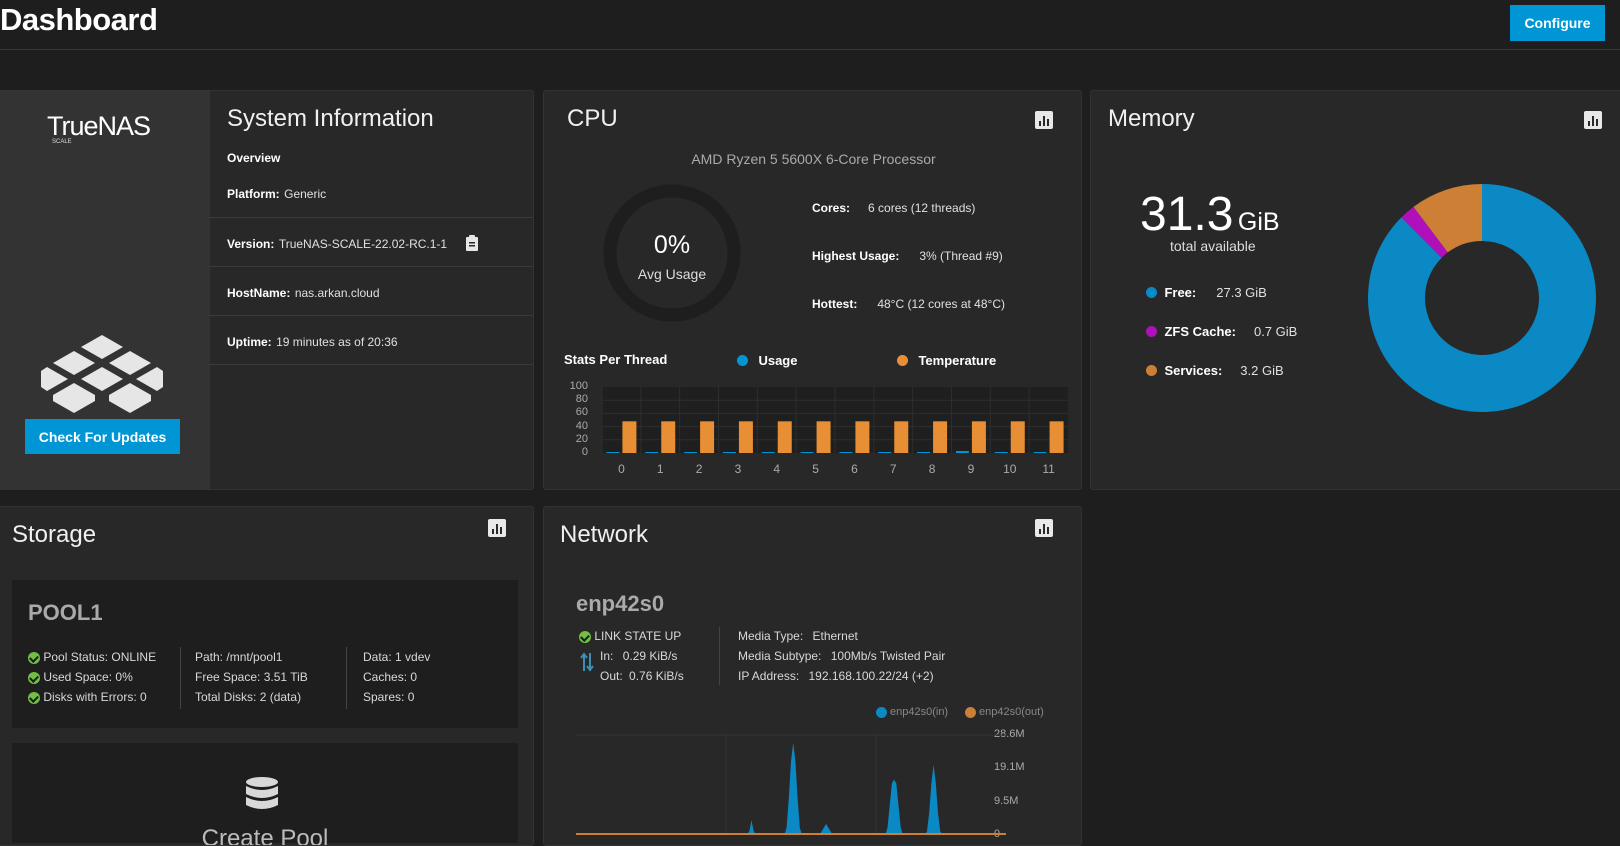 The image size is (1620, 846). What do you see at coordinates (330, 118) in the screenshot?
I see `system-information-title: System Information` at bounding box center [330, 118].